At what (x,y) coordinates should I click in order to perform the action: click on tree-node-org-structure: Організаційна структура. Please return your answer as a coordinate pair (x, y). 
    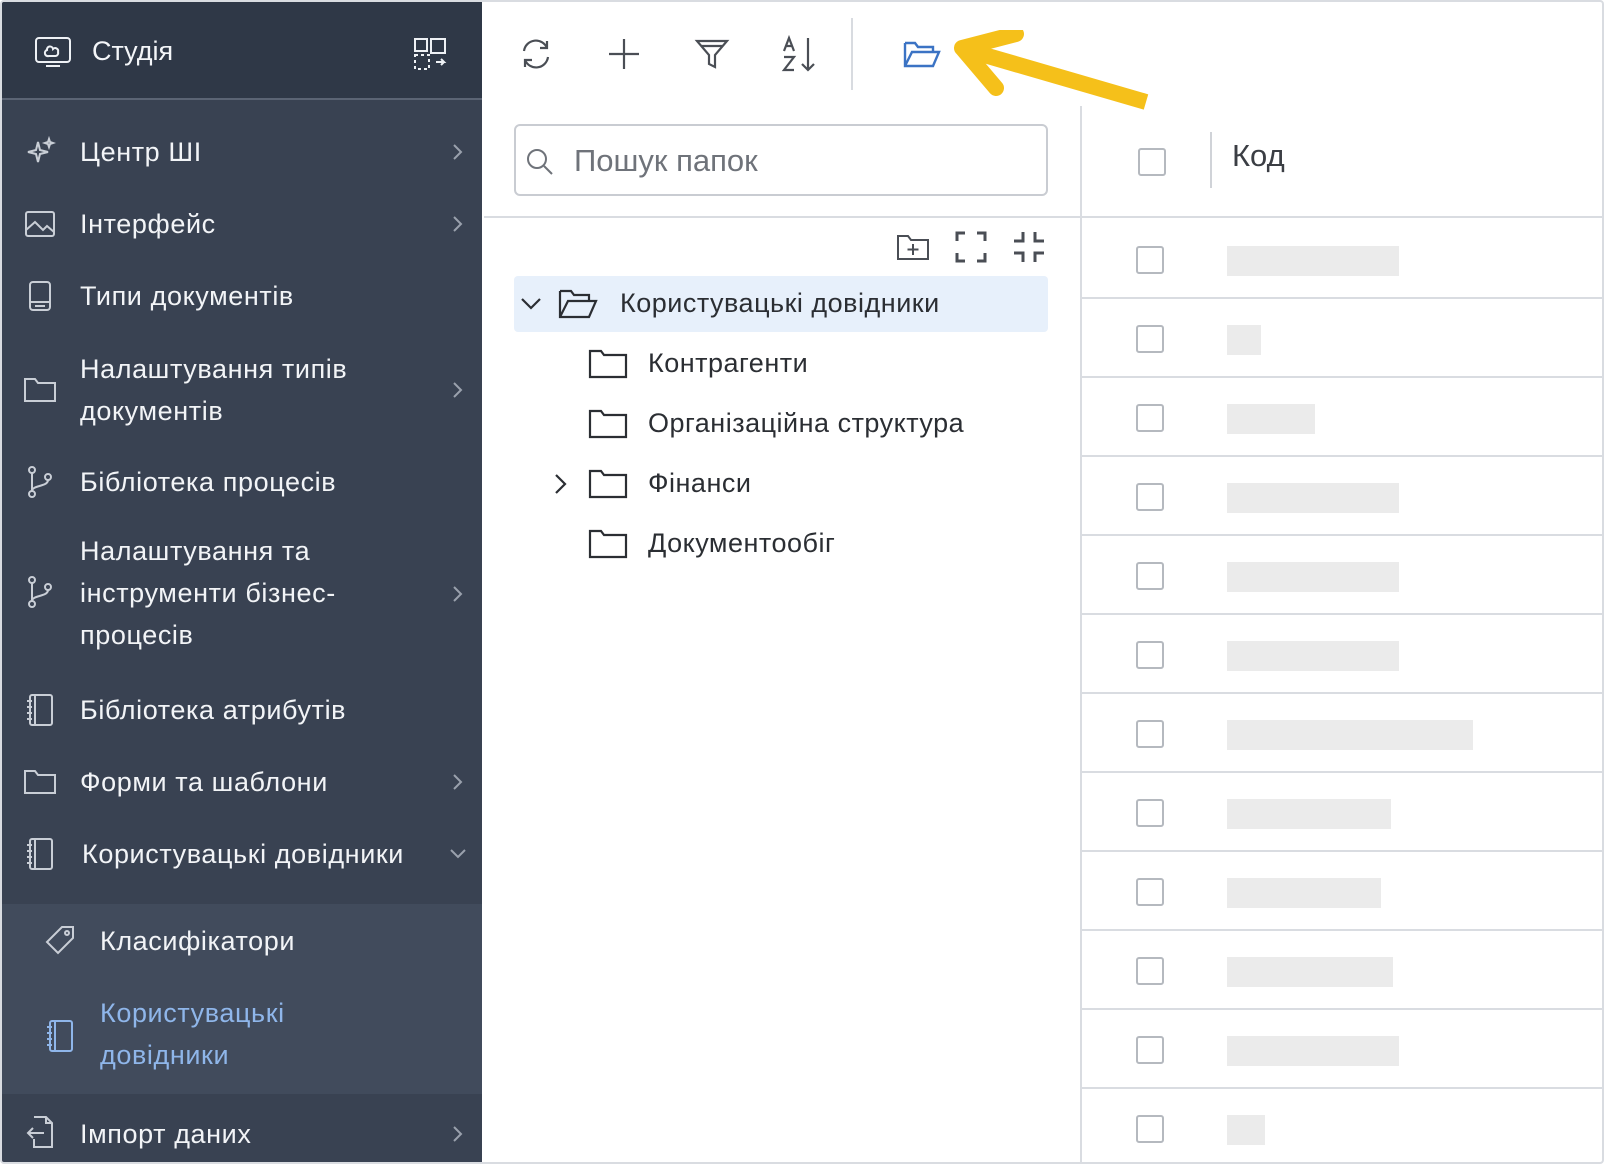
    Looking at the image, I should click on (781, 424).